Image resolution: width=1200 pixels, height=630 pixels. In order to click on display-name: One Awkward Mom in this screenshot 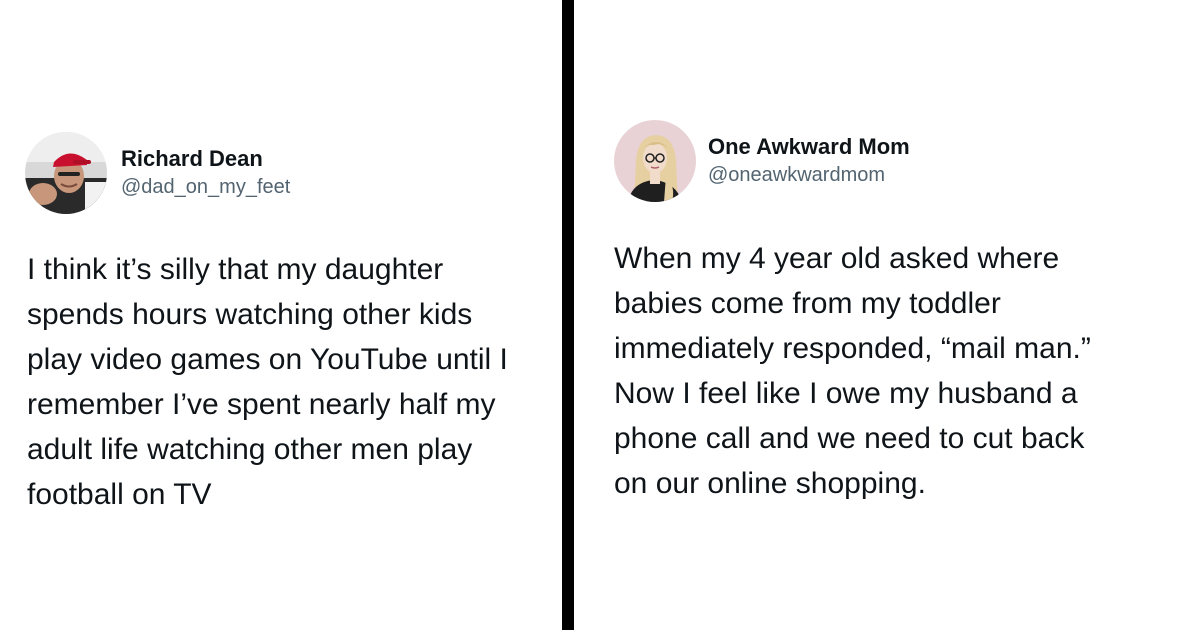, I will do `click(809, 147)`.